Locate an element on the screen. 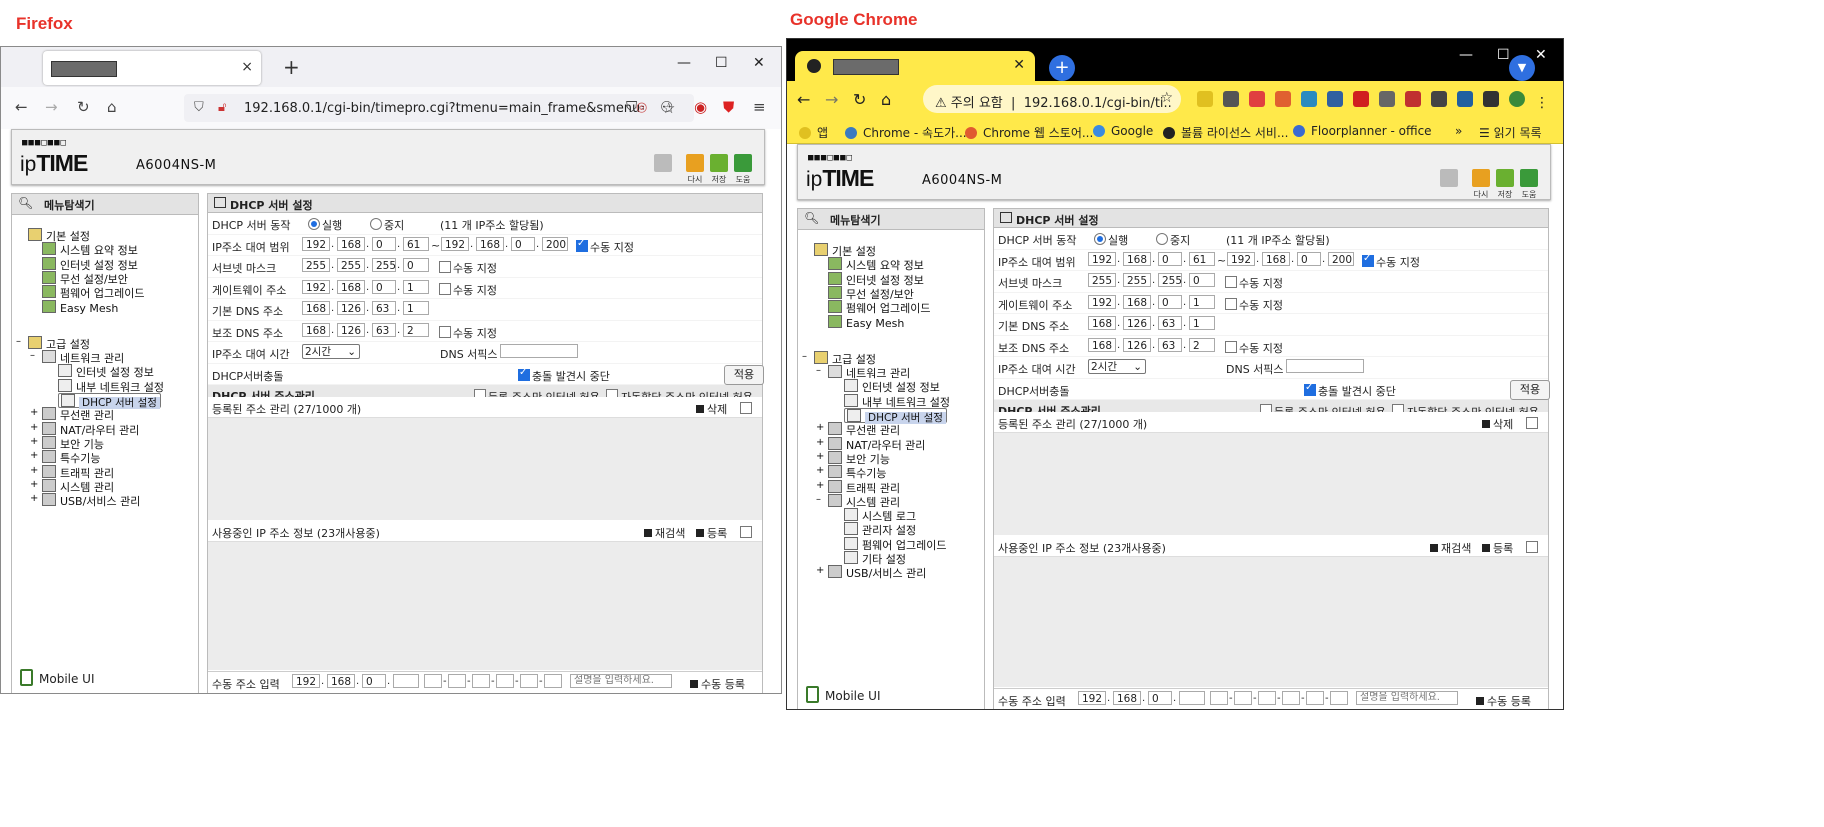 This screenshot has height=827, width=1824. ext-e-icon is located at coordinates (1439, 99).